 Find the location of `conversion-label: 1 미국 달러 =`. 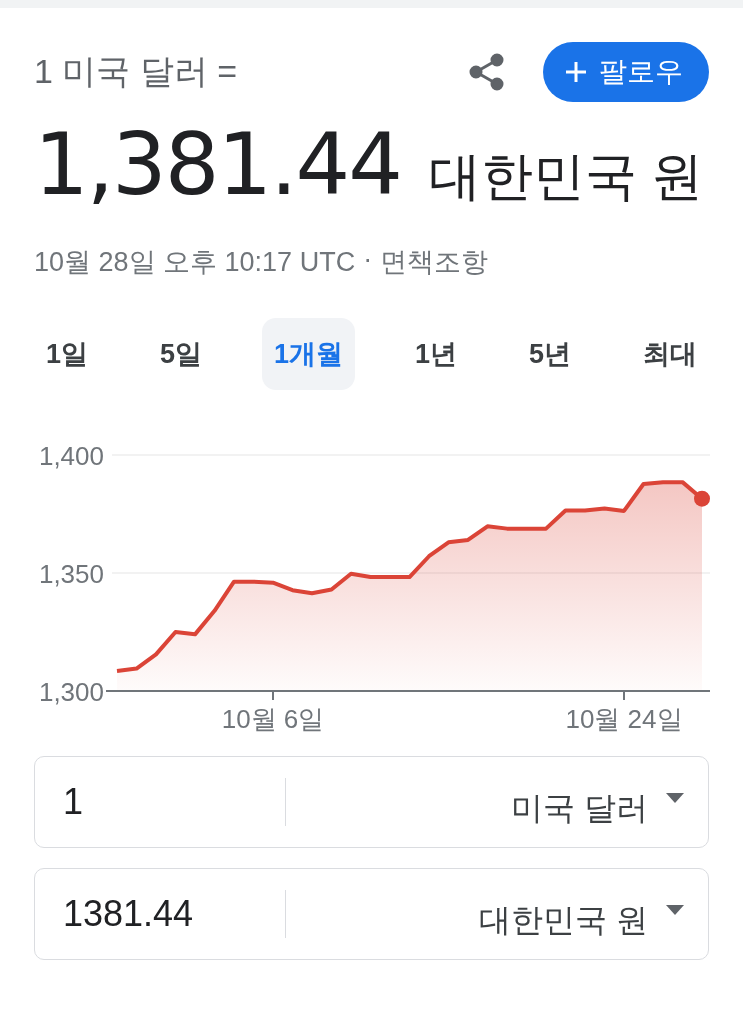

conversion-label: 1 미국 달러 = is located at coordinates (136, 71).